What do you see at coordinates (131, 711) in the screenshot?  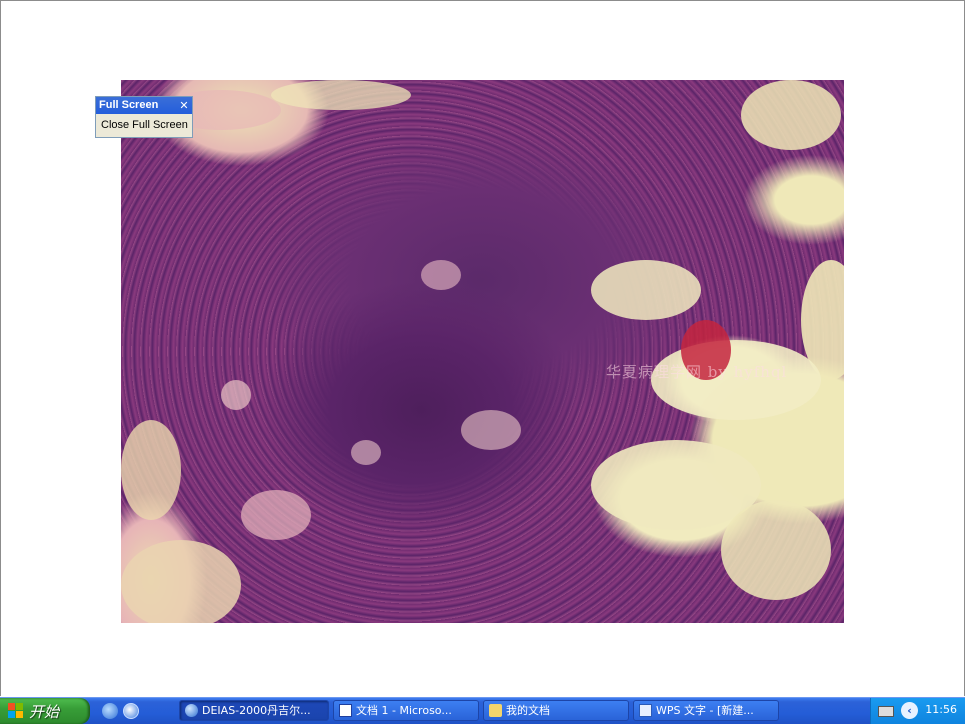 I see `ie-browser-icon` at bounding box center [131, 711].